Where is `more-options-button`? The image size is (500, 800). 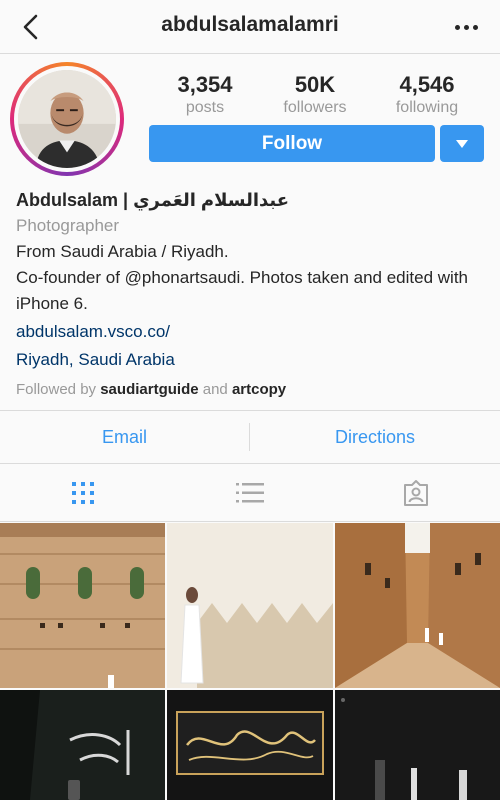 more-options-button is located at coordinates (466, 27).